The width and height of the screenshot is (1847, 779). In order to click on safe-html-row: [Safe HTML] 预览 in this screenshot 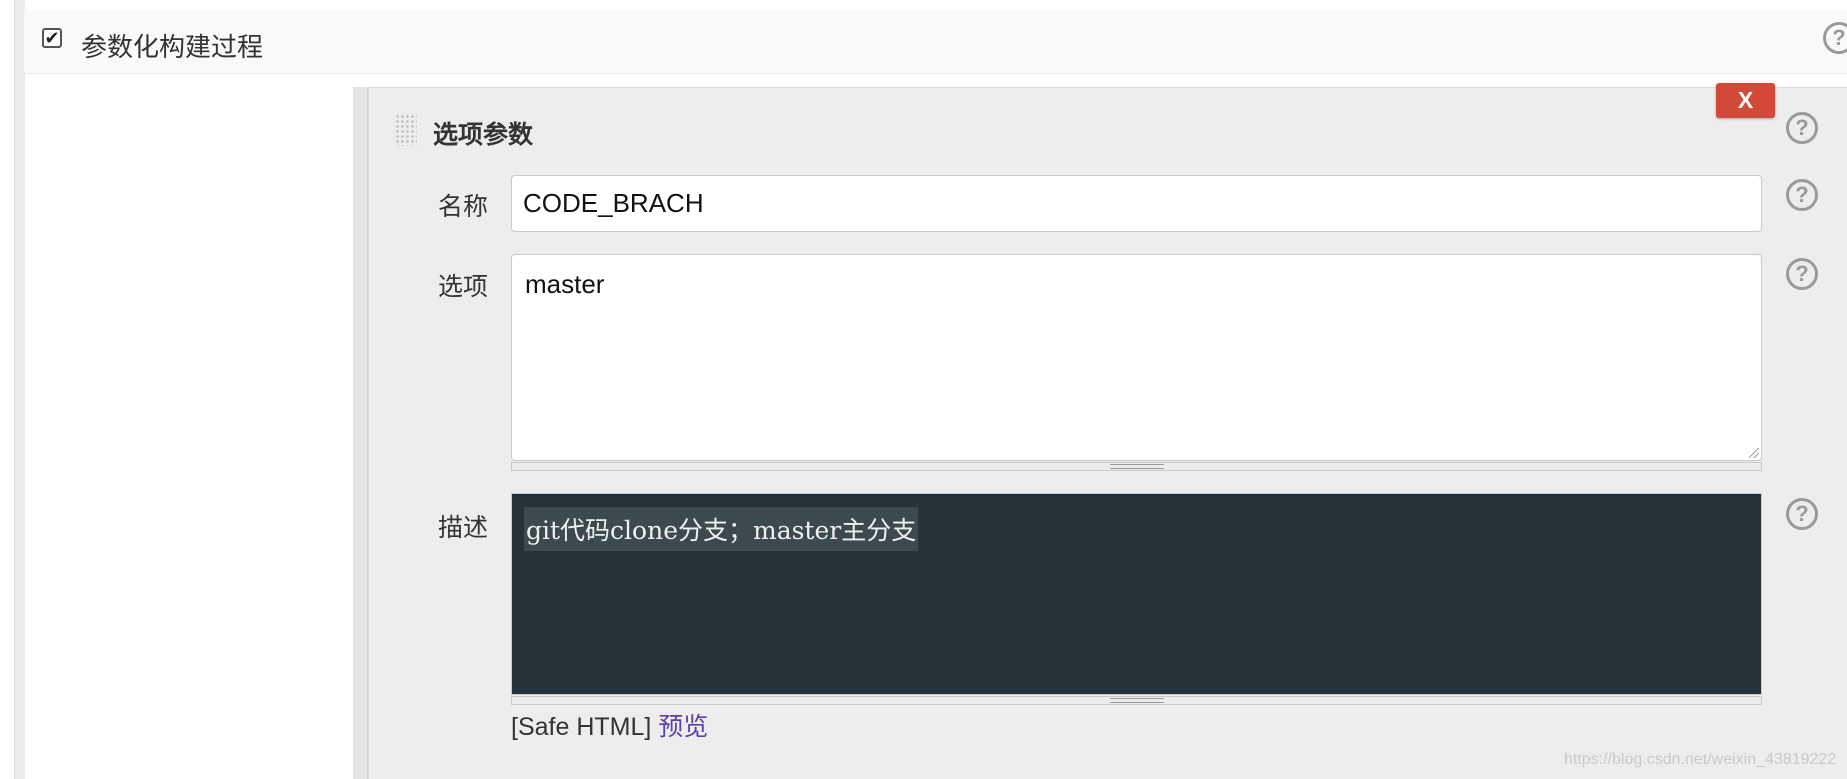, I will do `click(609, 725)`.